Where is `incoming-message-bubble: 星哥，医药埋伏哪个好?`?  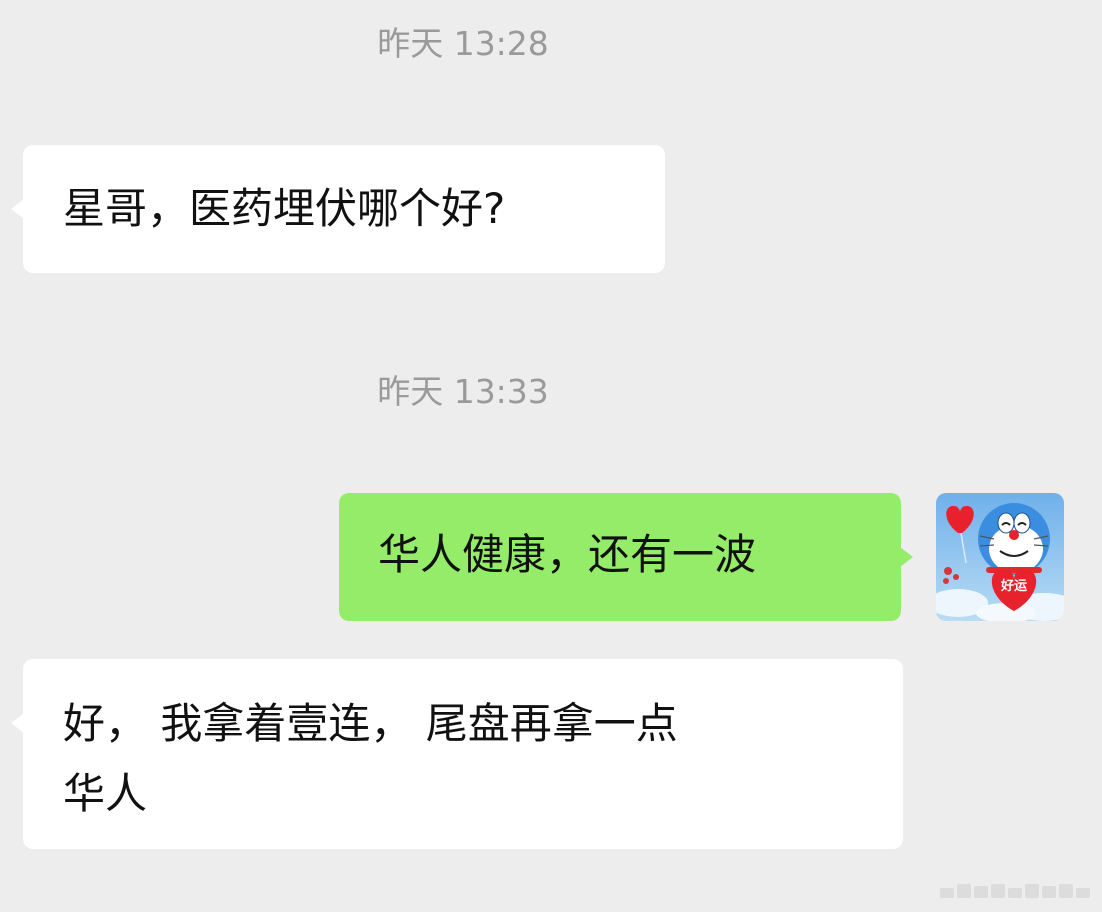
incoming-message-bubble: 星哥，医药埋伏哪个好? is located at coordinates (338, 209).